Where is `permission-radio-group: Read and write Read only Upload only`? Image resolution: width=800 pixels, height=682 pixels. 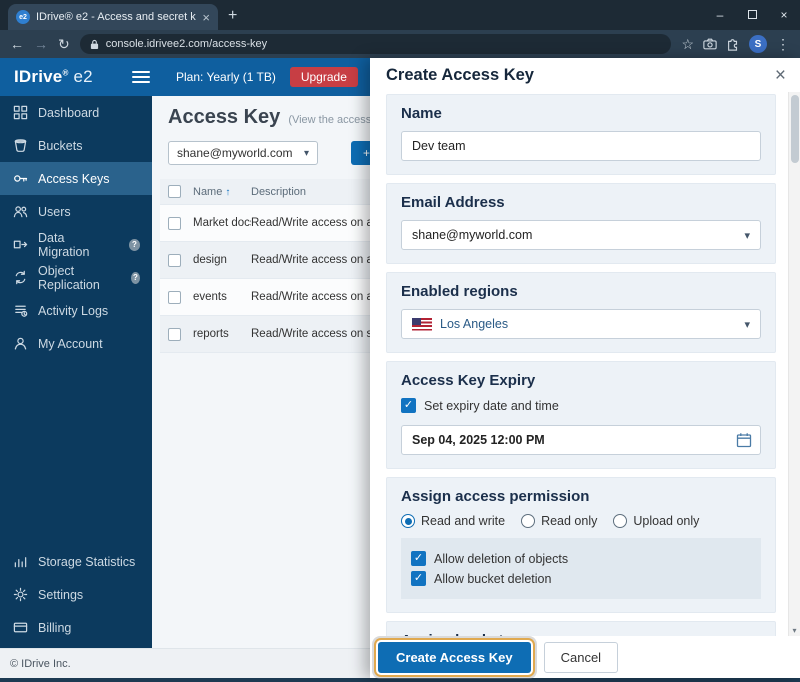
permission-radio-group: Read and write Read only Upload only is located at coordinates (581, 521).